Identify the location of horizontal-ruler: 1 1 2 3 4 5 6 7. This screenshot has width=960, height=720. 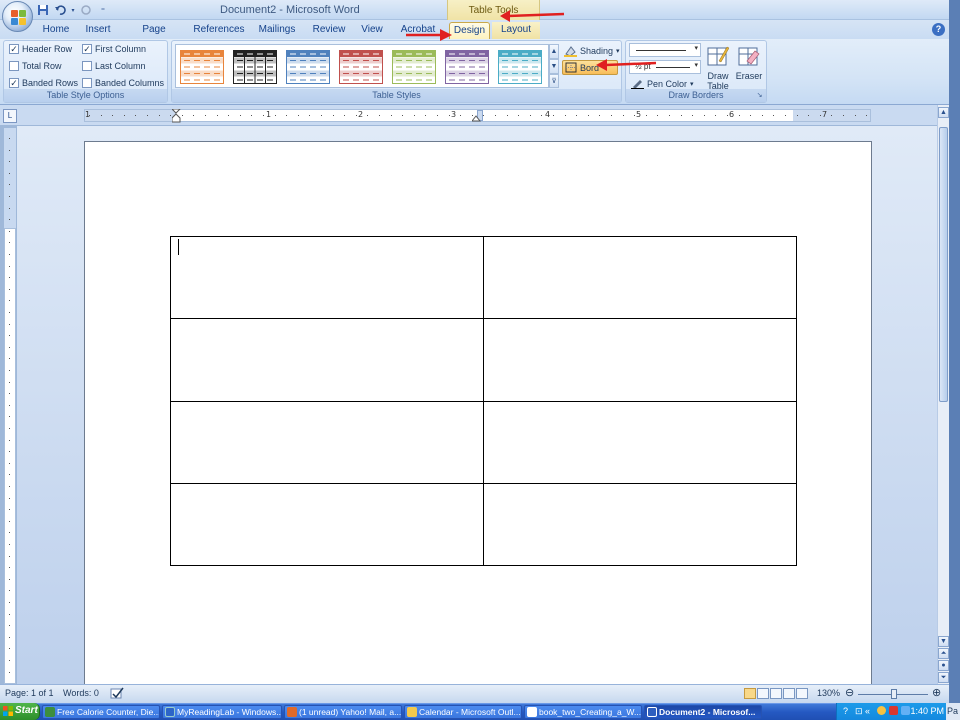
(477, 116).